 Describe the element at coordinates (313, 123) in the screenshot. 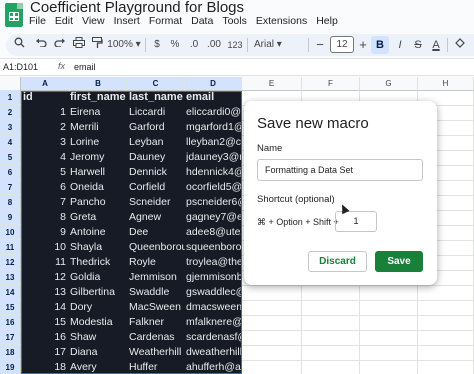

I see `dialog-title: Save new macro` at that location.